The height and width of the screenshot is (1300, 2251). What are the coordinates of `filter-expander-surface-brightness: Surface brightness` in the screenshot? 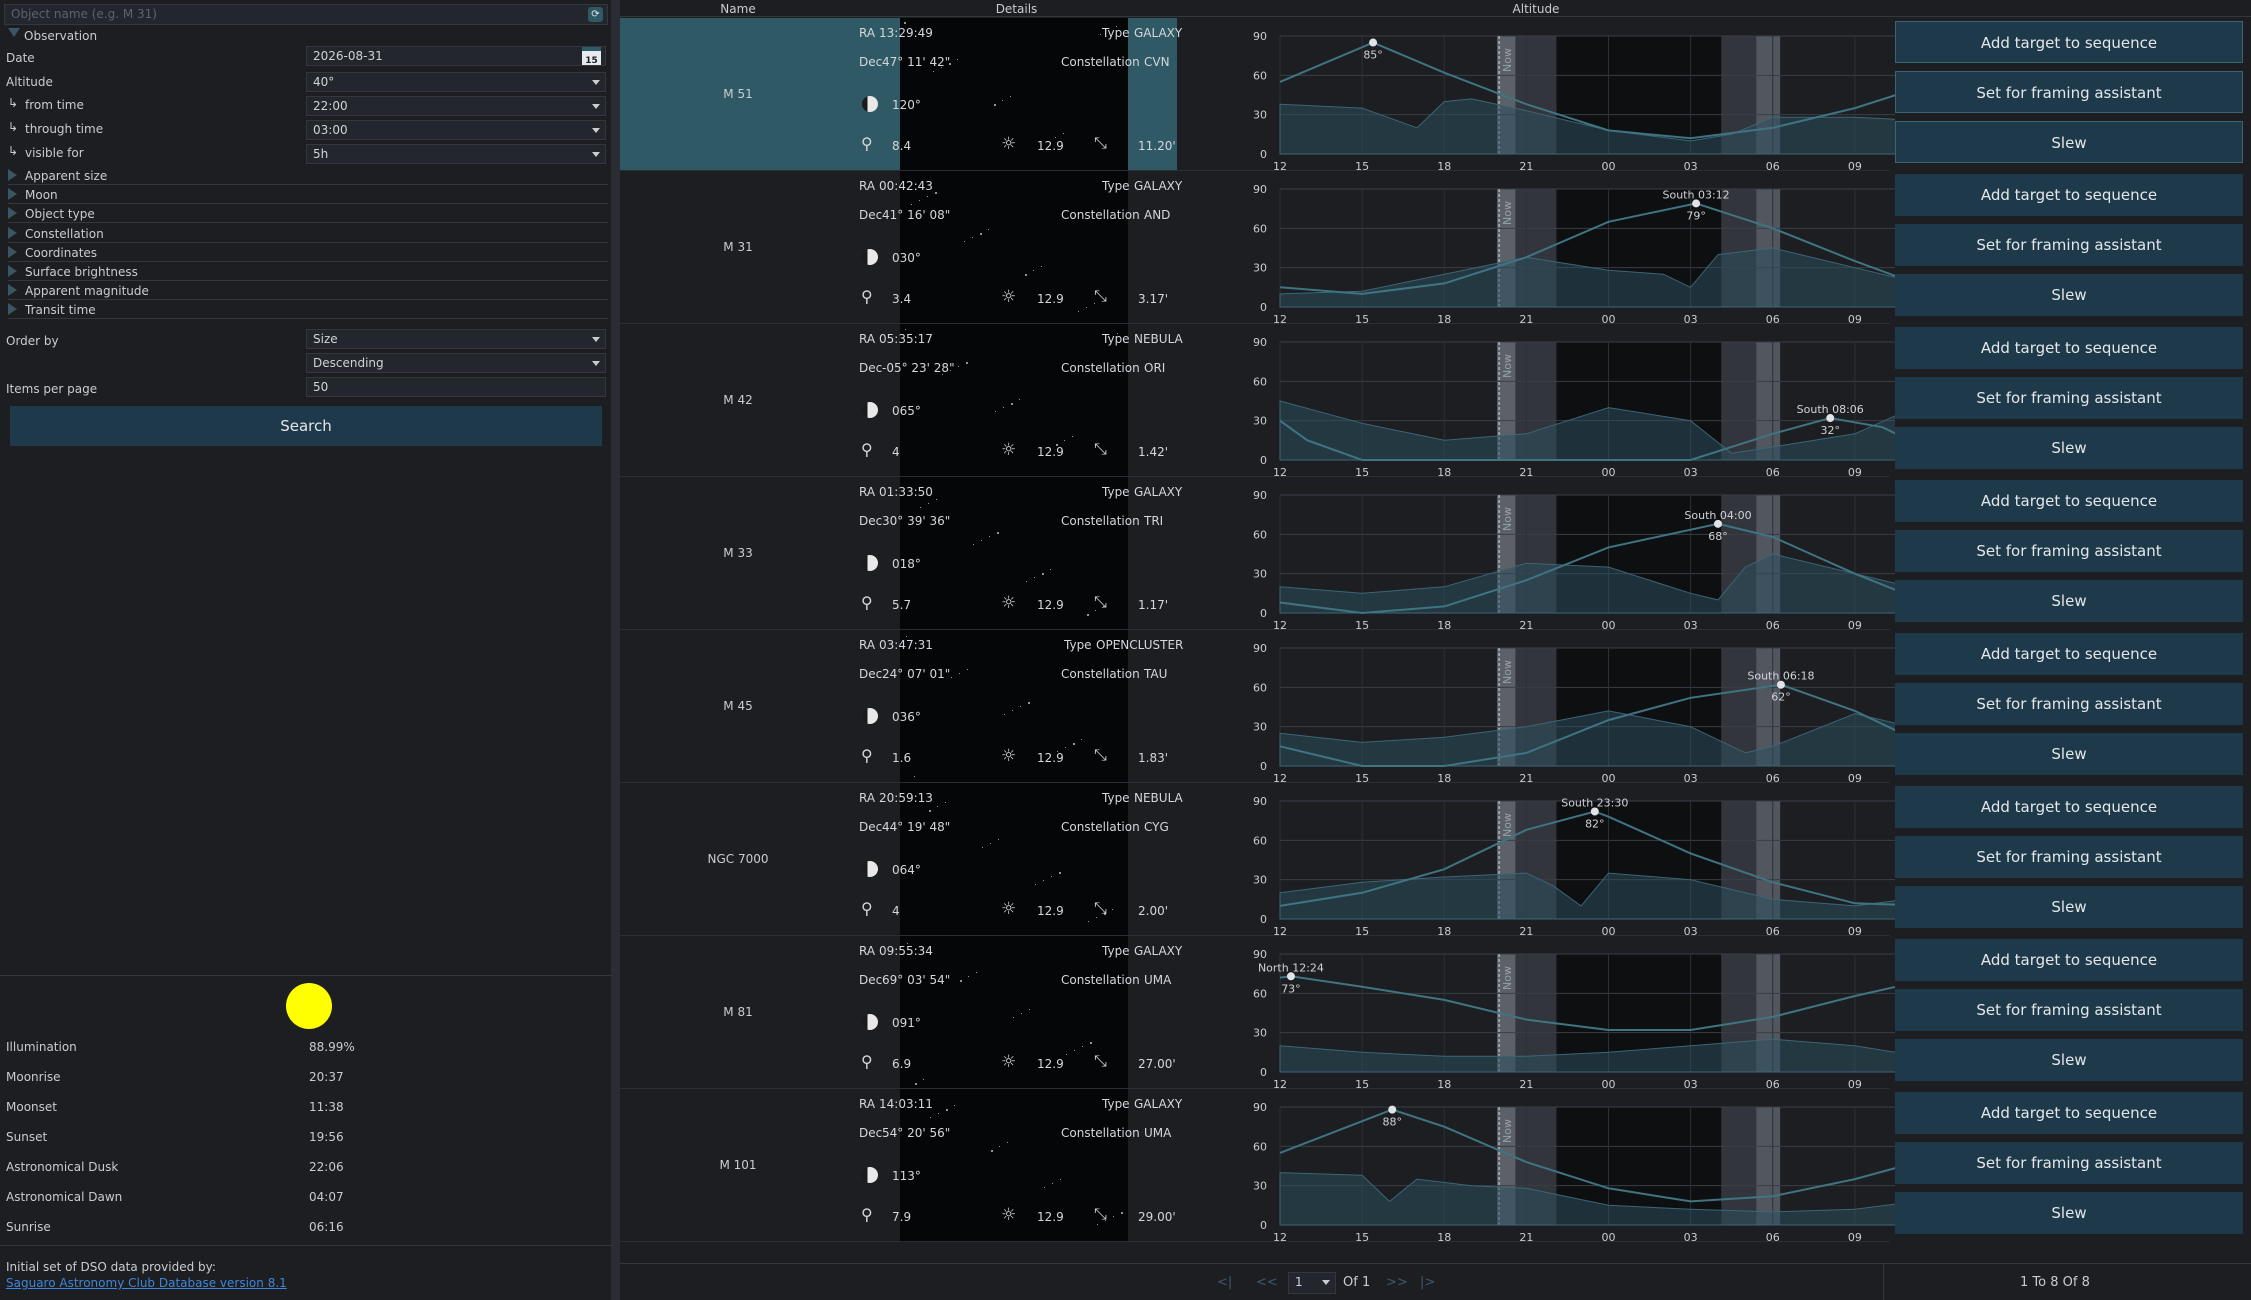 It's located at (308, 271).